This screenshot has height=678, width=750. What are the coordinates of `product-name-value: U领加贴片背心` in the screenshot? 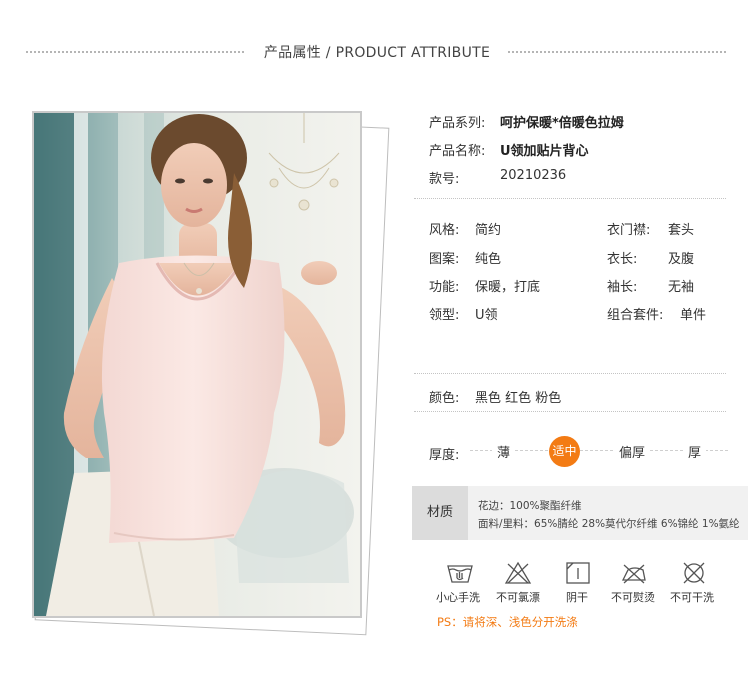 It's located at (544, 151).